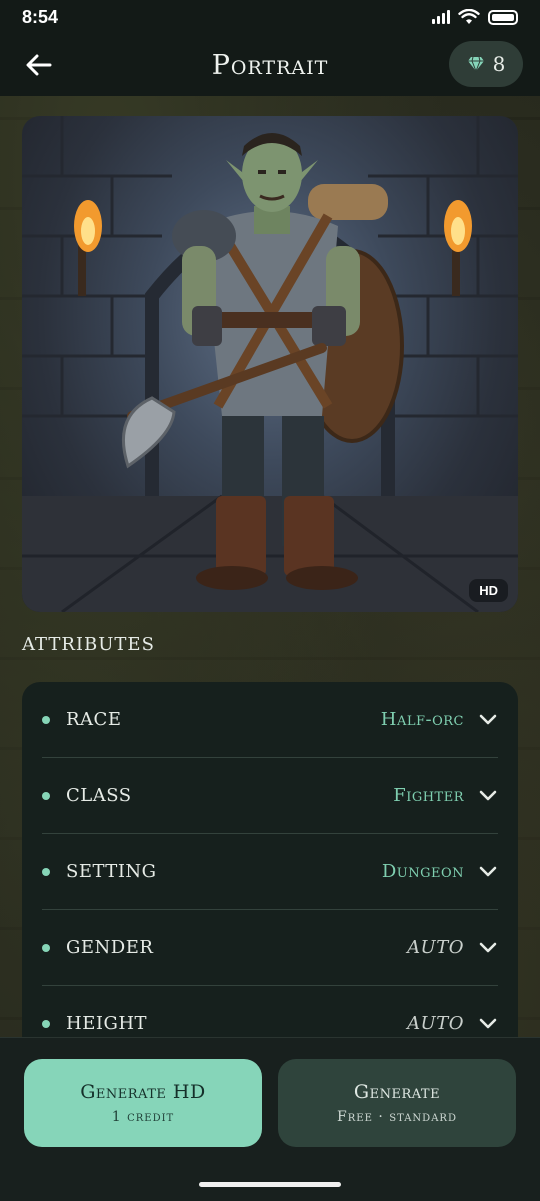  What do you see at coordinates (486, 64) in the screenshot?
I see `credits-chip: 8` at bounding box center [486, 64].